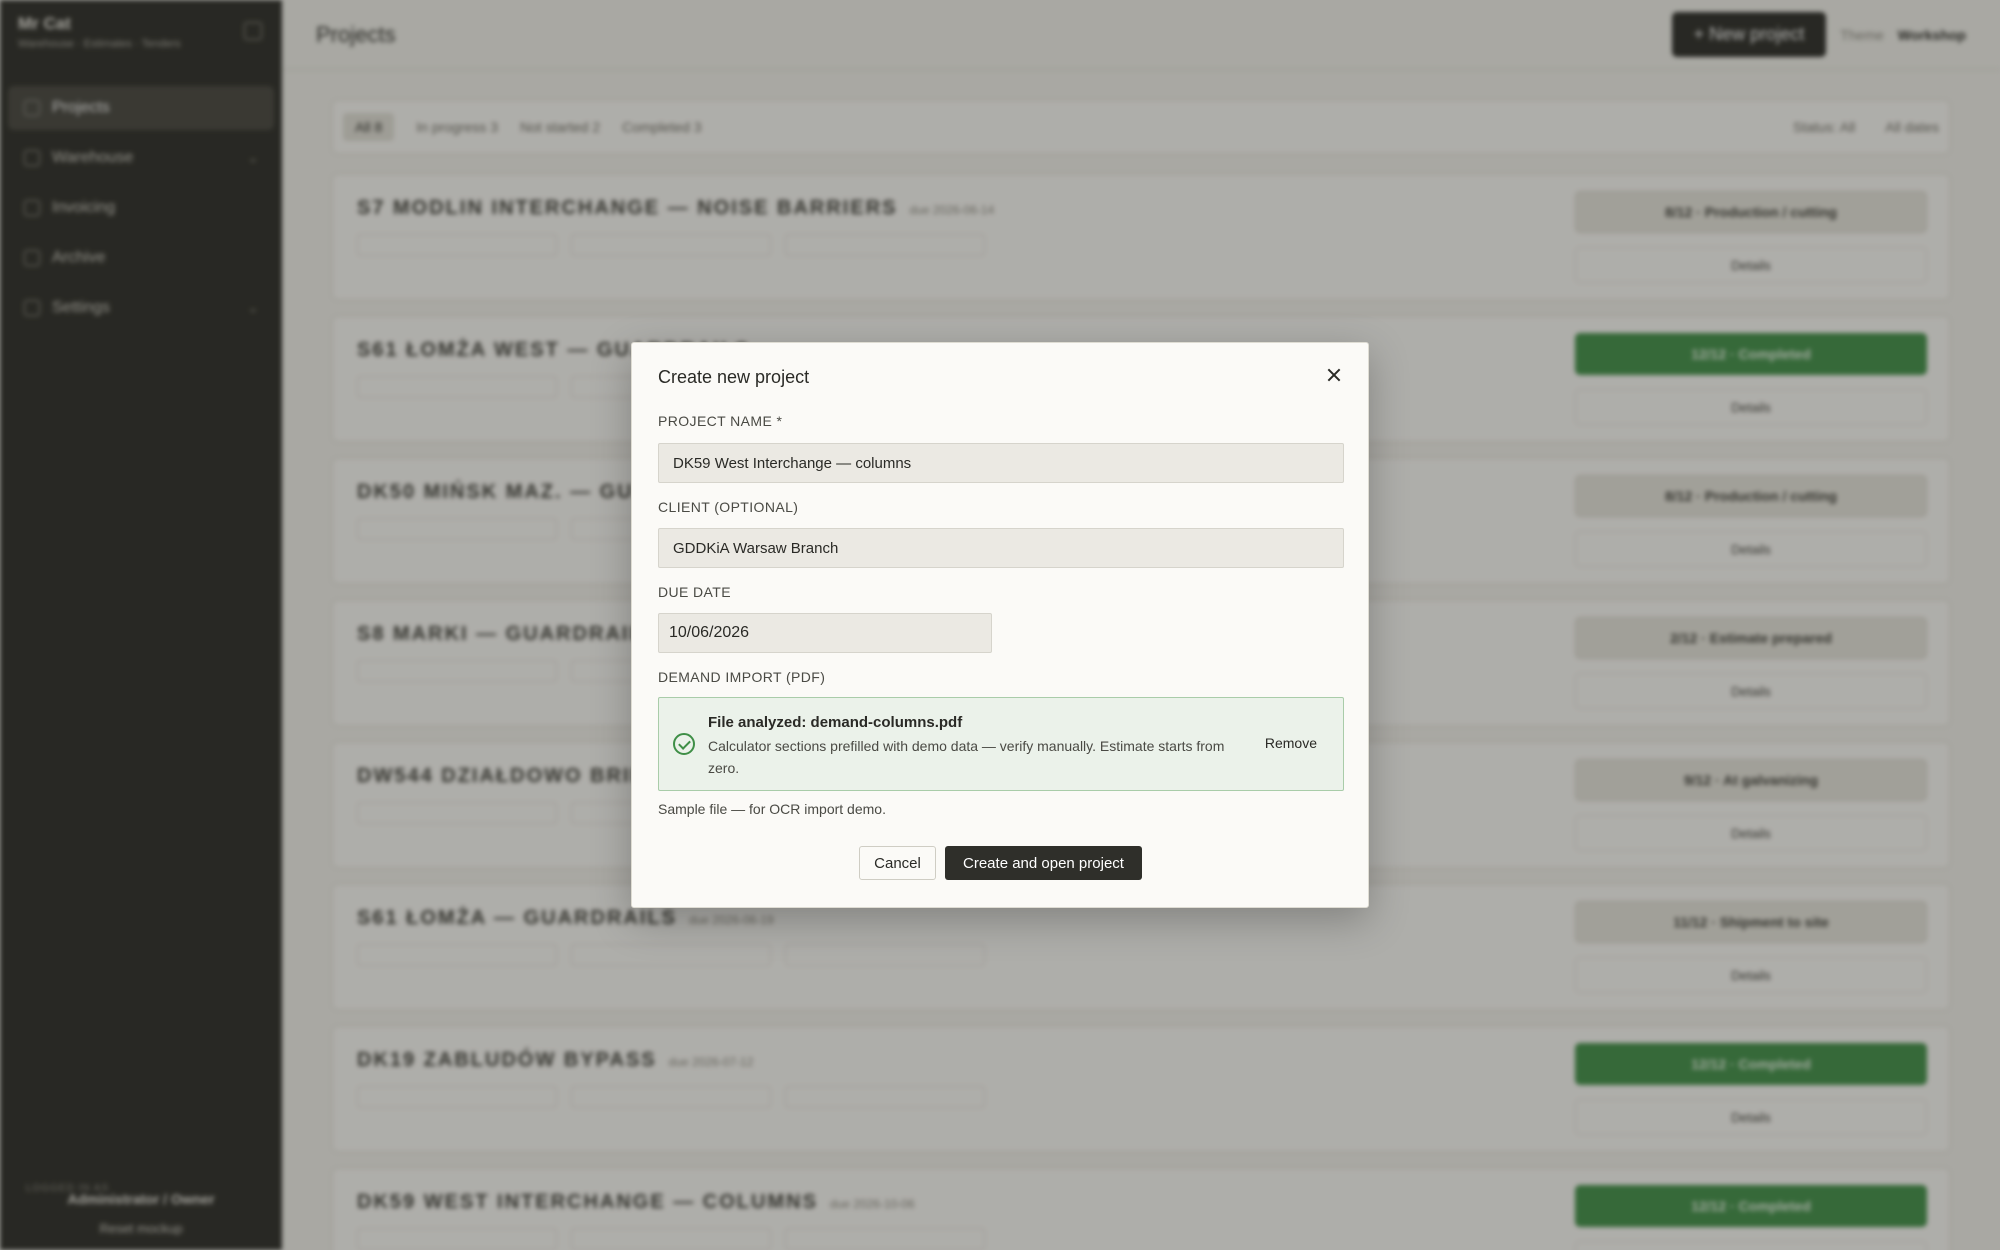 This screenshot has width=2000, height=1250. Describe the element at coordinates (1291, 743) in the screenshot. I see `remove-file-button: Remove` at that location.